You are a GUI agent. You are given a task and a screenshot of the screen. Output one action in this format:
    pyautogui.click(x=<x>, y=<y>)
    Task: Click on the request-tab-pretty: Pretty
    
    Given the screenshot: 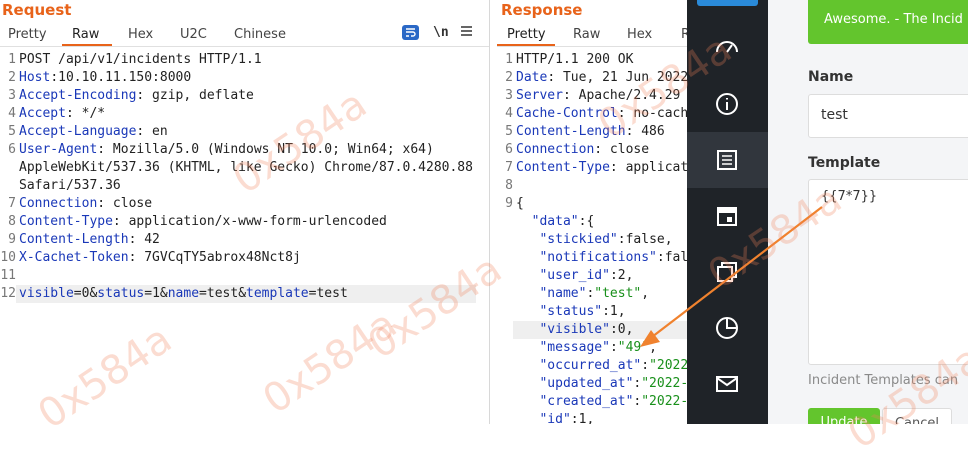 What is the action you would take?
    pyautogui.click(x=27, y=34)
    